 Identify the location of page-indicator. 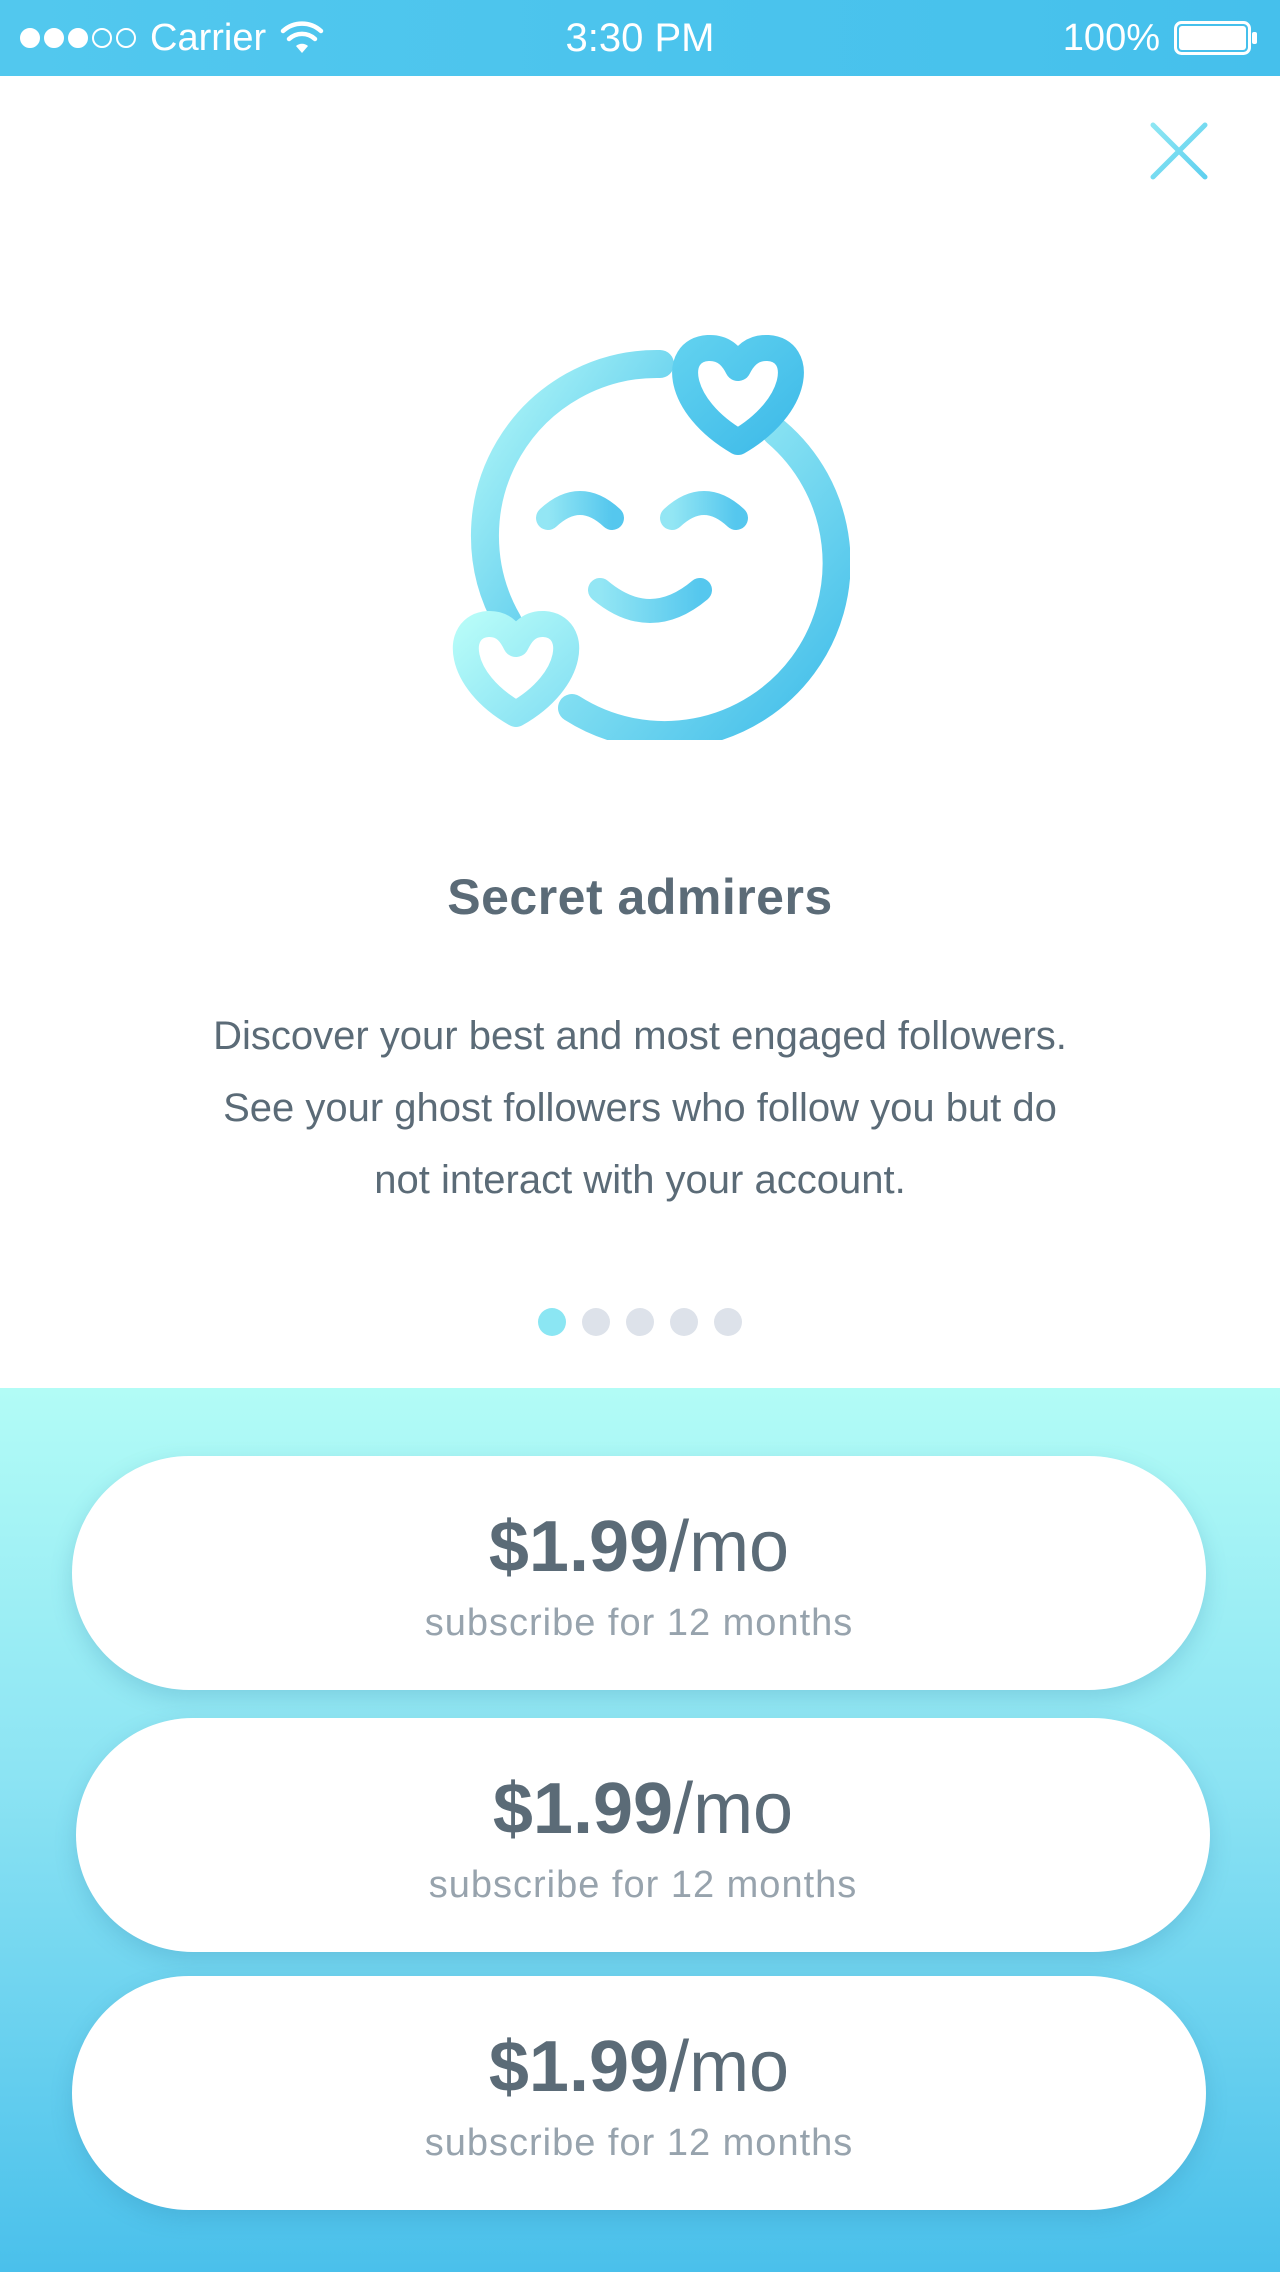
(640, 1322).